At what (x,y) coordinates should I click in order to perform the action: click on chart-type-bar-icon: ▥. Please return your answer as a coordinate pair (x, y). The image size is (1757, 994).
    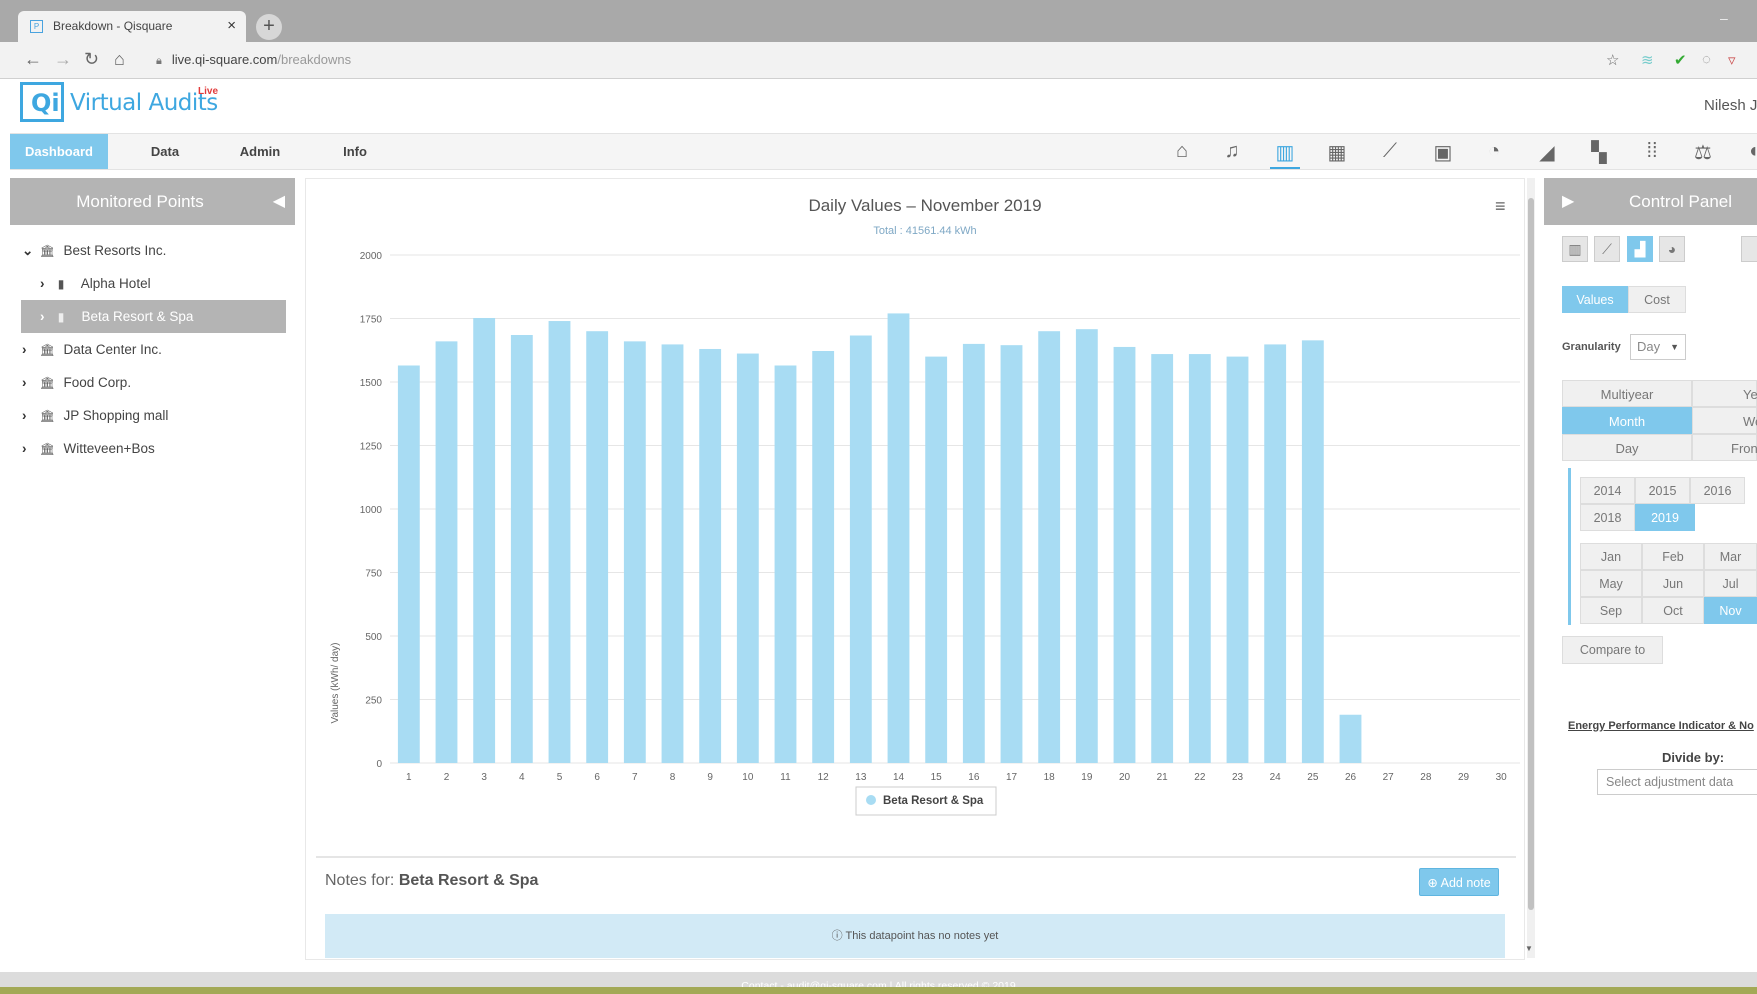
    Looking at the image, I should click on (1575, 249).